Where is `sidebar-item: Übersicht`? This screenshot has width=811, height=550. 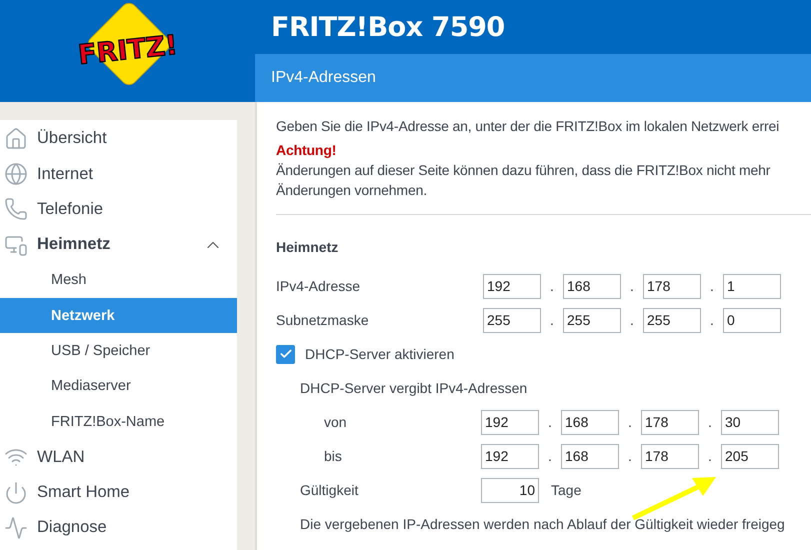 sidebar-item: Übersicht is located at coordinates (118, 138).